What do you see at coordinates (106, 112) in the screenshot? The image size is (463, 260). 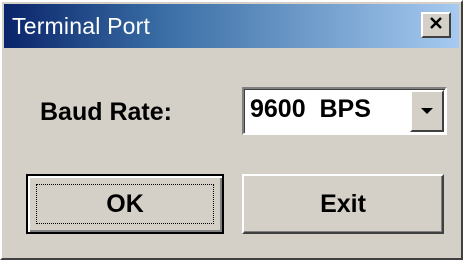 I see `baud-rate-label: Baud Rate:` at bounding box center [106, 112].